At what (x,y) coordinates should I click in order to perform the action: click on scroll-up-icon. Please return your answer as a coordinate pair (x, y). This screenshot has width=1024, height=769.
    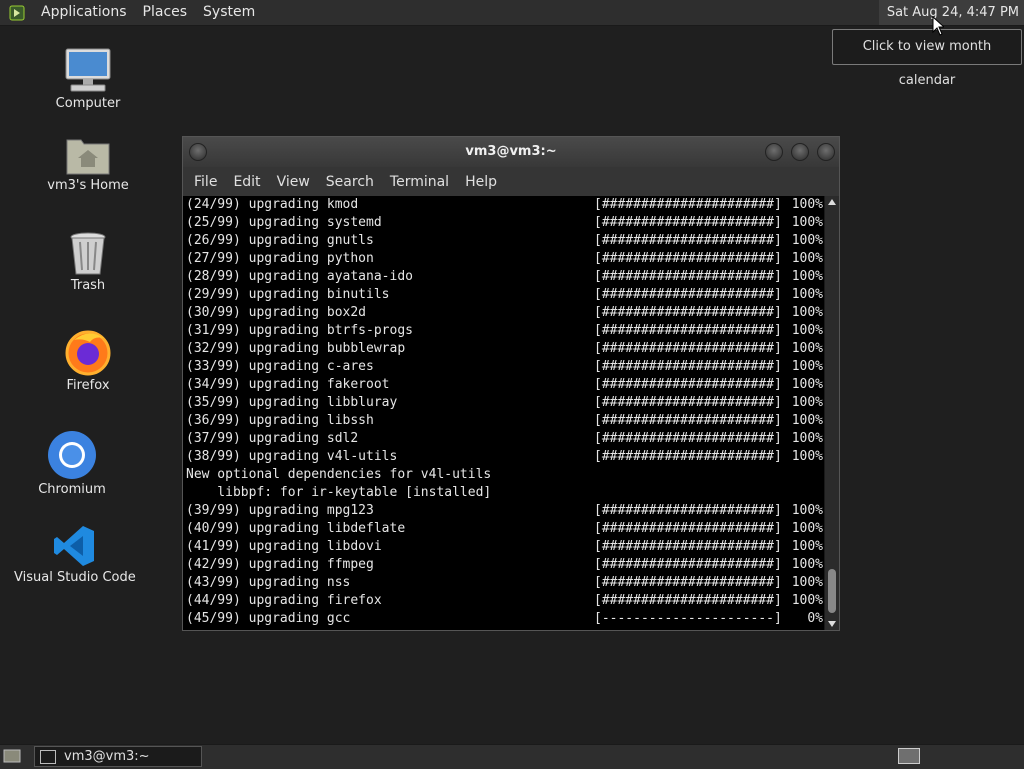
    Looking at the image, I should click on (832, 202).